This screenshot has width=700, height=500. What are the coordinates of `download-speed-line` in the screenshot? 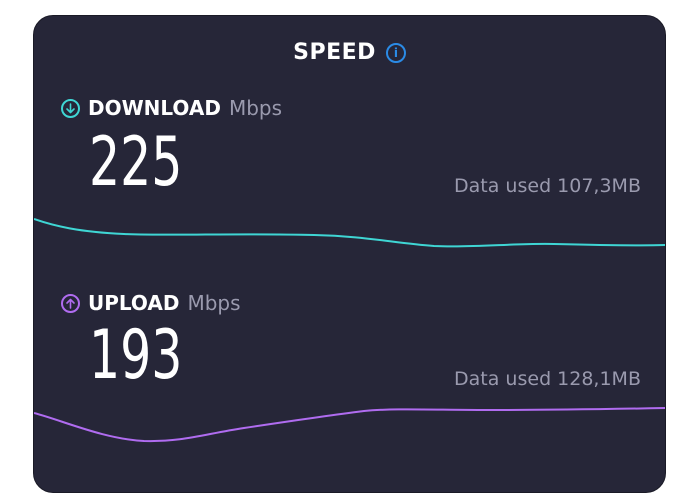 It's located at (349, 233).